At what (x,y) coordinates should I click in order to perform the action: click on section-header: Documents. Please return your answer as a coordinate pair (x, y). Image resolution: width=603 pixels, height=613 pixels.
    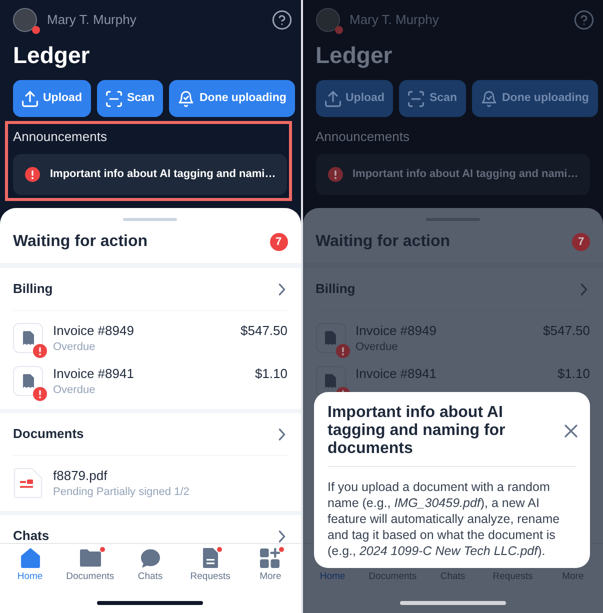
    Looking at the image, I should click on (150, 434).